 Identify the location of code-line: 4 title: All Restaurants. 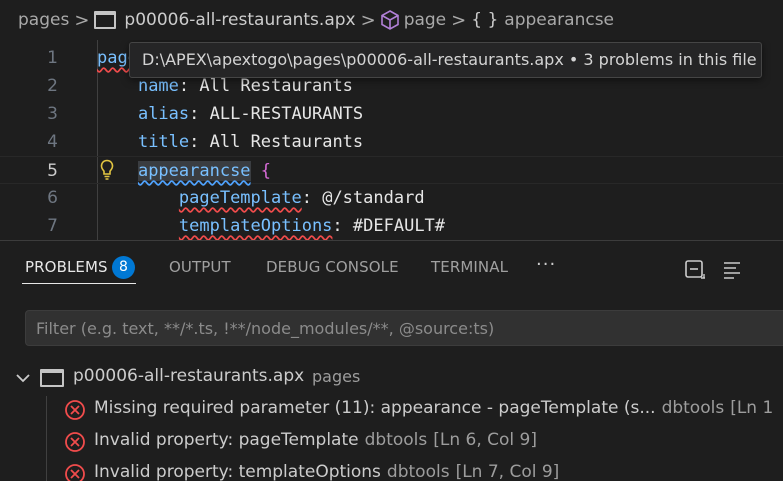
(391, 142).